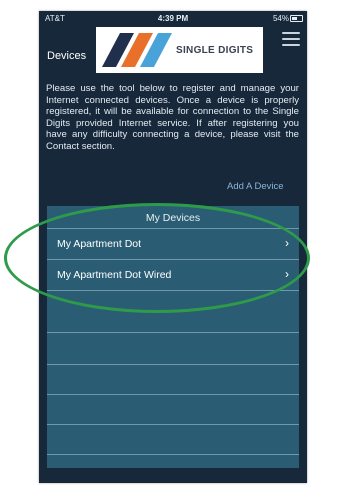 The width and height of the screenshot is (339, 487). I want to click on clock: 4:39 PM, so click(173, 18).